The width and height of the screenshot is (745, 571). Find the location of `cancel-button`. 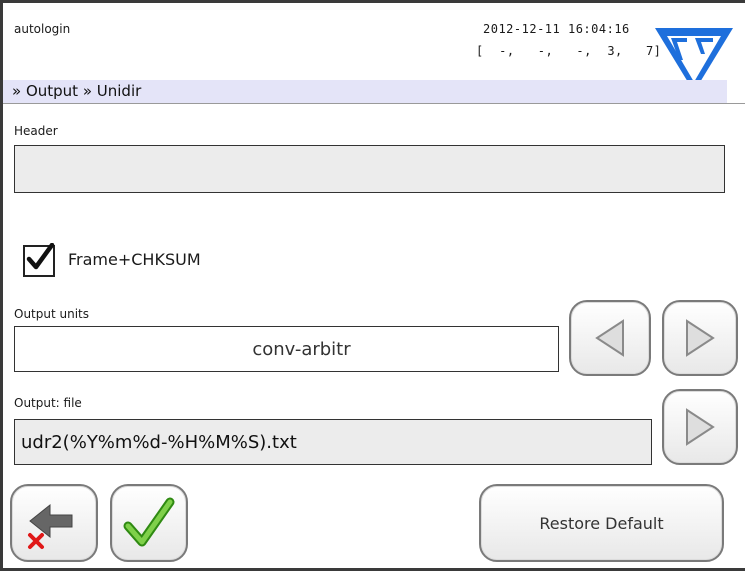

cancel-button is located at coordinates (54, 523).